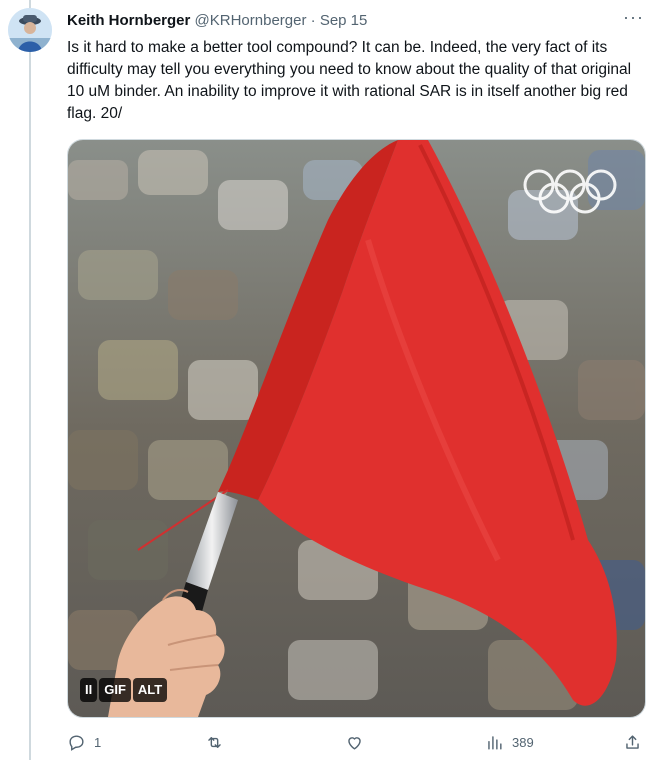 The height and width of the screenshot is (760, 660). I want to click on tweet-actions: 1 389, so click(359, 742).